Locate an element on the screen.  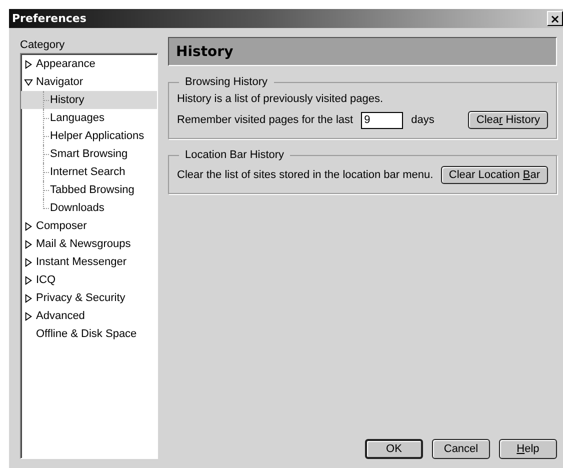
description-text: History is a list of previously visited pages. is located at coordinates (280, 99).